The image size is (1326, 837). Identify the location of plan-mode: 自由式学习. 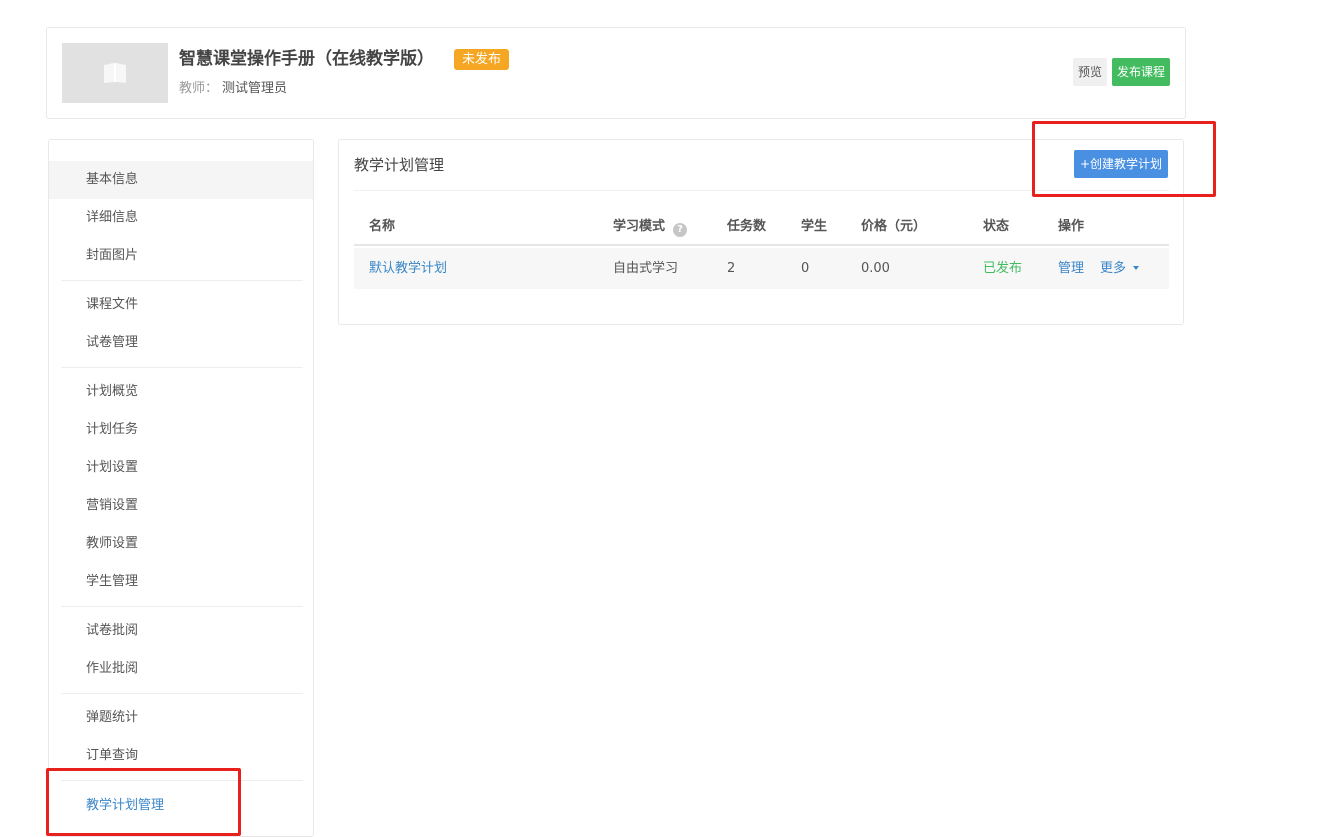
(646, 268).